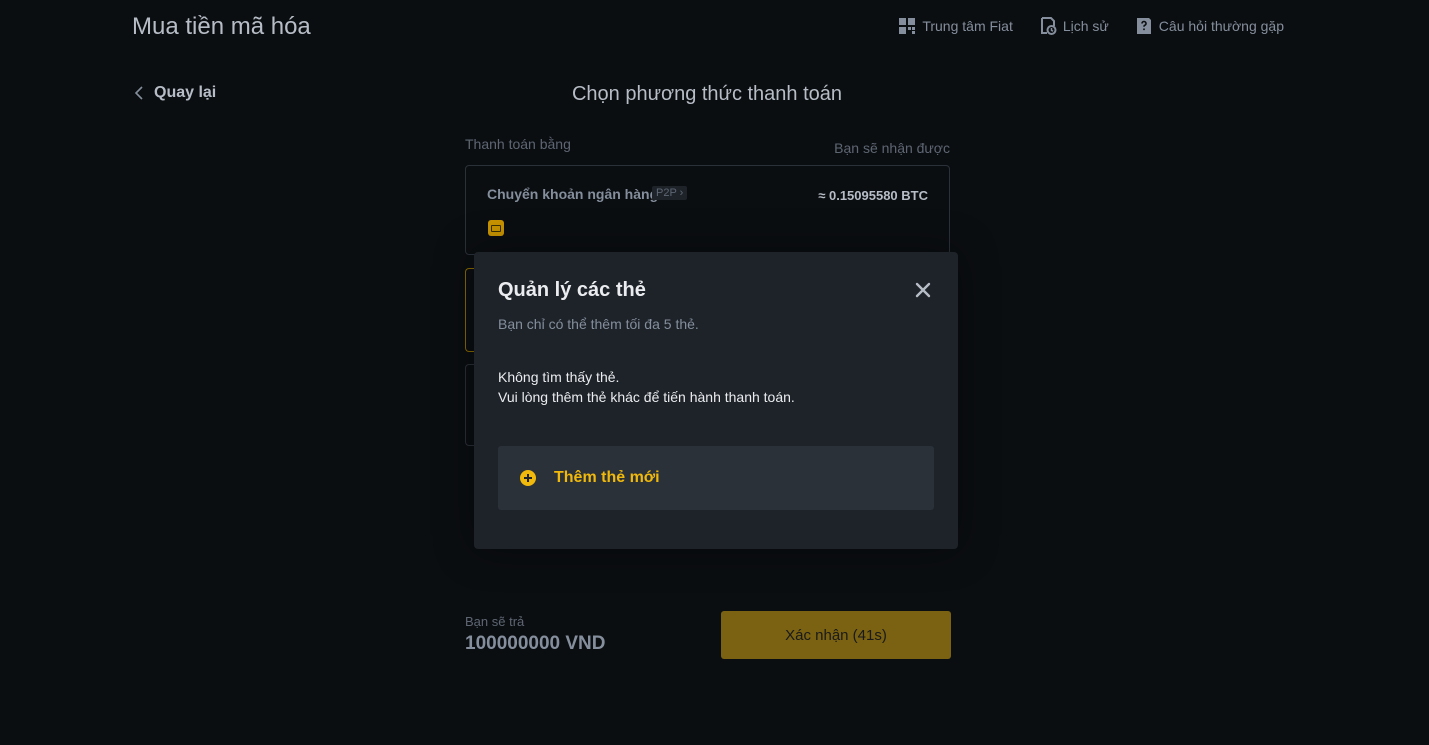 Image resolution: width=1429 pixels, height=745 pixels. Describe the element at coordinates (221, 26) in the screenshot. I see `app-title: Mua tiền mã hóa` at that location.